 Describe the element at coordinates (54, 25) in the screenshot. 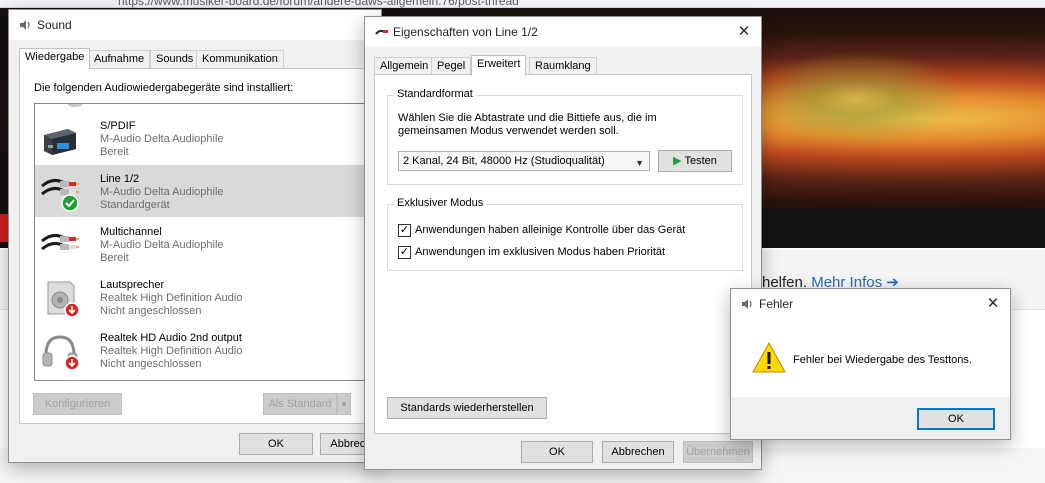

I see `sound-window-title: Sound` at that location.